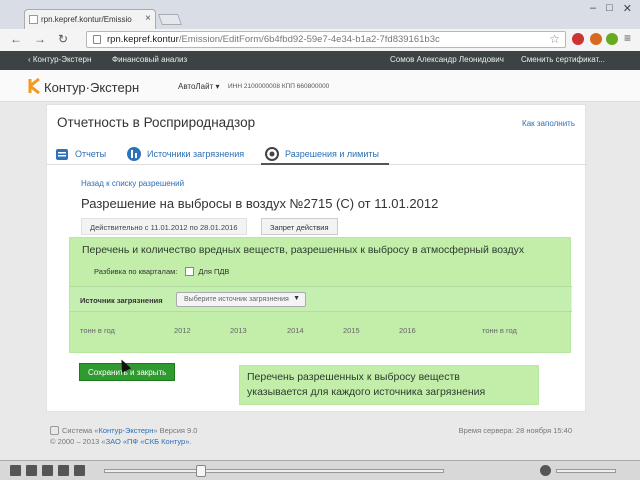  Describe the element at coordinates (31, 470) in the screenshot. I see `stop-icon` at that location.